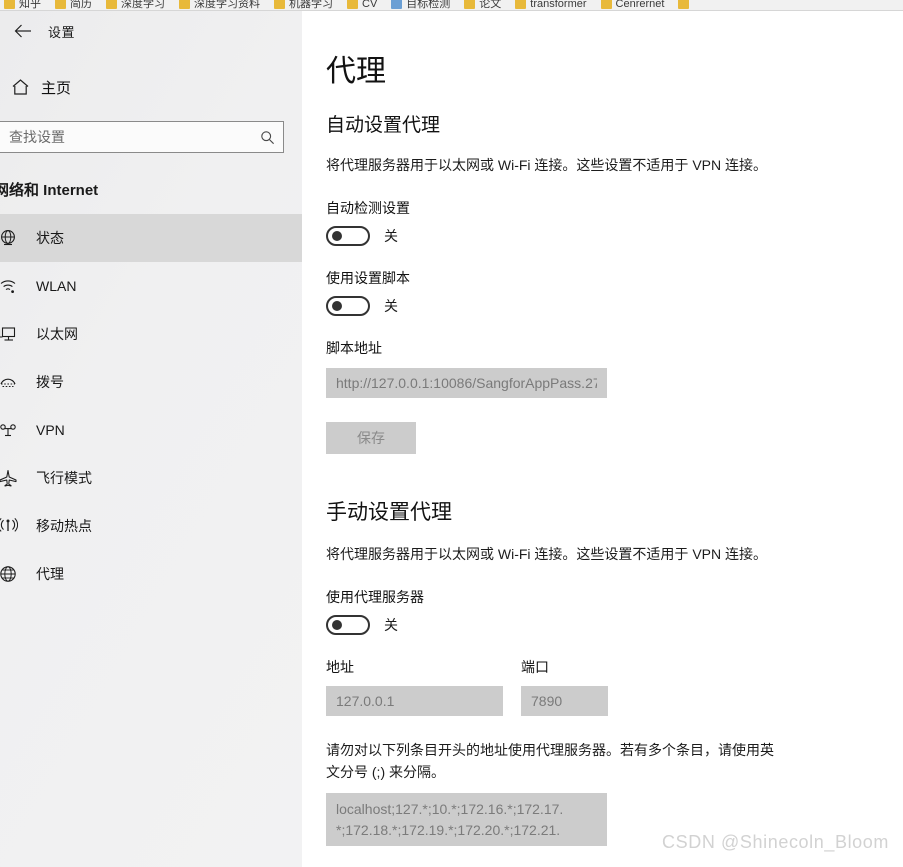  What do you see at coordinates (428, 5) in the screenshot?
I see `bookmark-label: 目标检测` at bounding box center [428, 5].